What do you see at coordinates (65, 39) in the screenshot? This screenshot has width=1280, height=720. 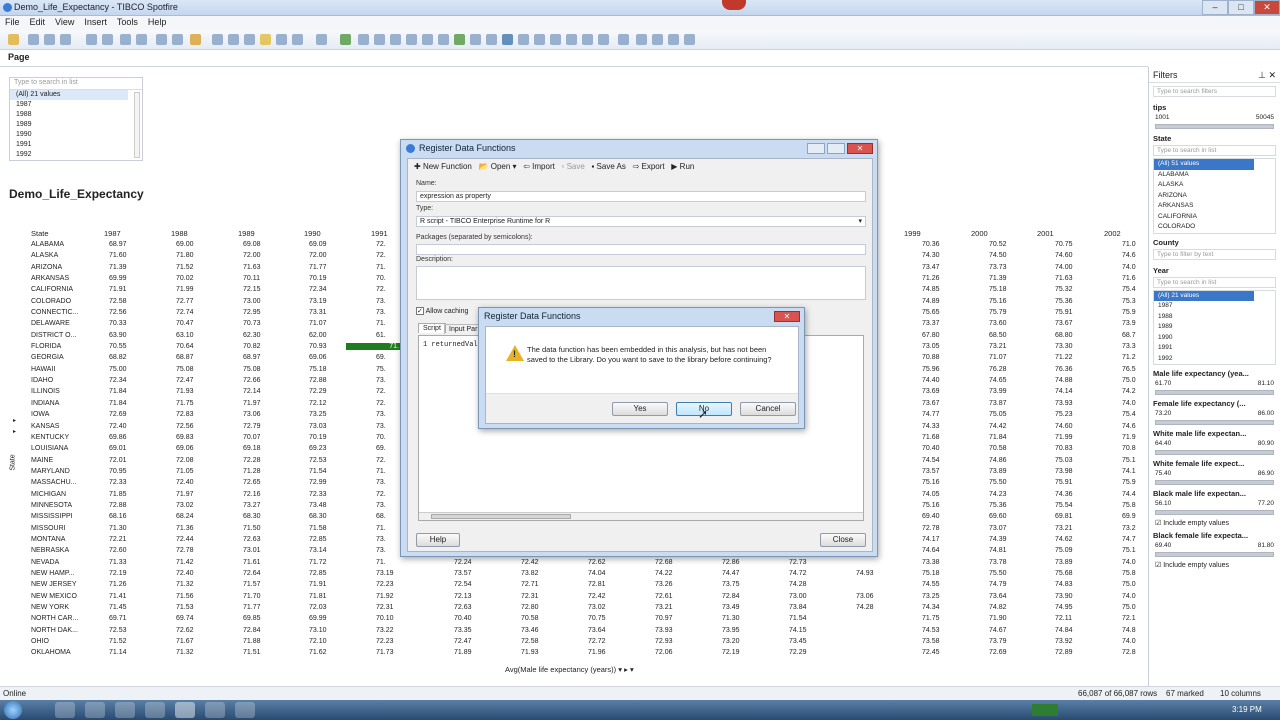 I see `save-icon` at bounding box center [65, 39].